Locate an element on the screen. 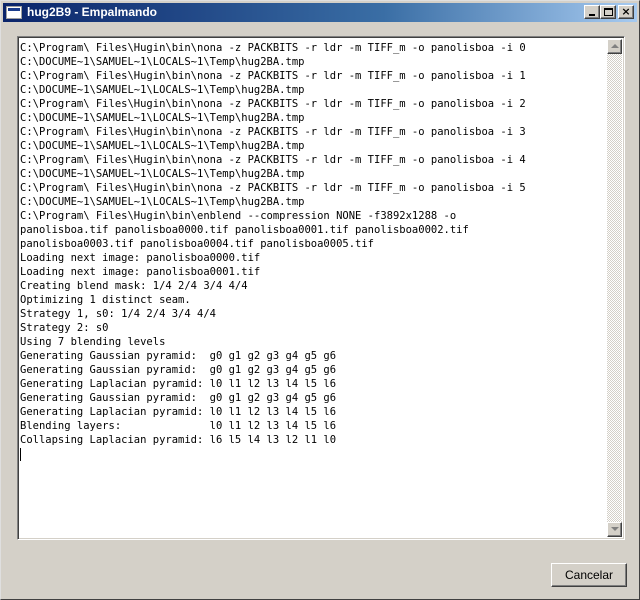 The width and height of the screenshot is (640, 600). close-icon: × is located at coordinates (626, 11).